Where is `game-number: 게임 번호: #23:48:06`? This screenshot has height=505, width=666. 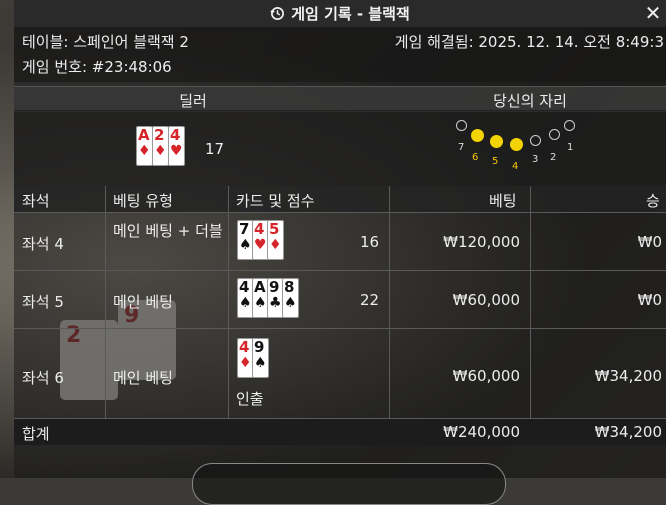
game-number: 게임 번호: #23:48:06 is located at coordinates (97, 67).